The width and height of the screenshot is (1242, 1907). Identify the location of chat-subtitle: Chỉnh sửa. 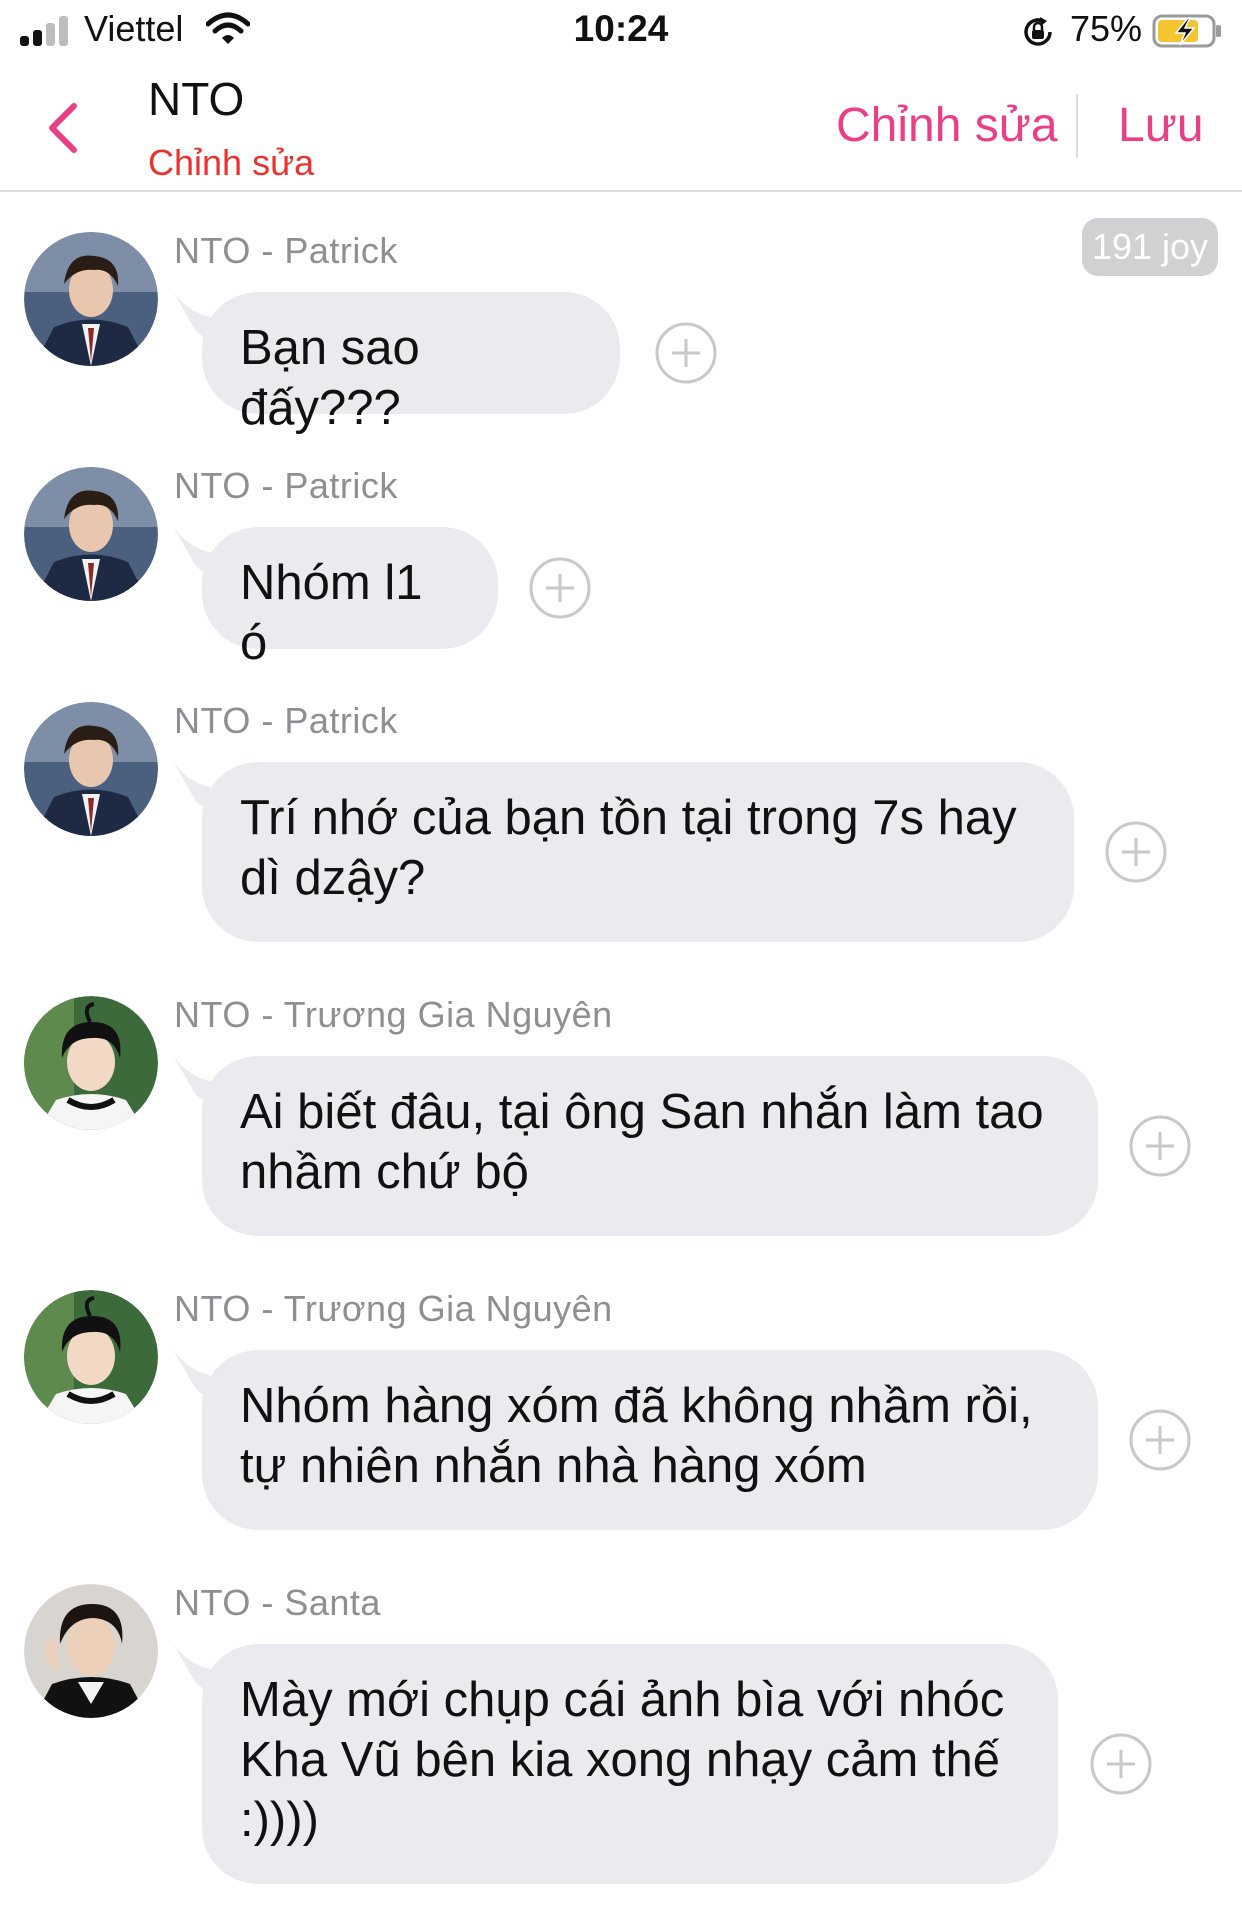
(231, 162).